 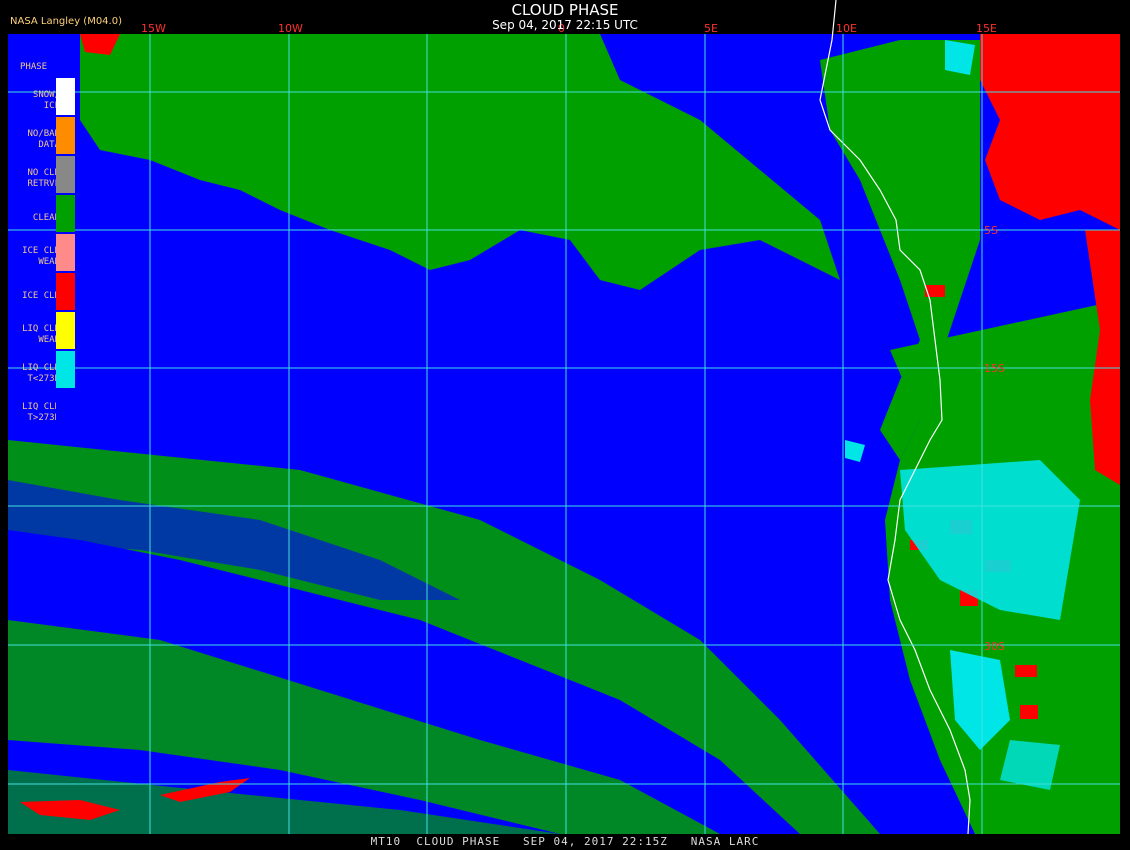 I want to click on timestamp: Sep 04, 2017 22:15 UTC, so click(x=565, y=25).